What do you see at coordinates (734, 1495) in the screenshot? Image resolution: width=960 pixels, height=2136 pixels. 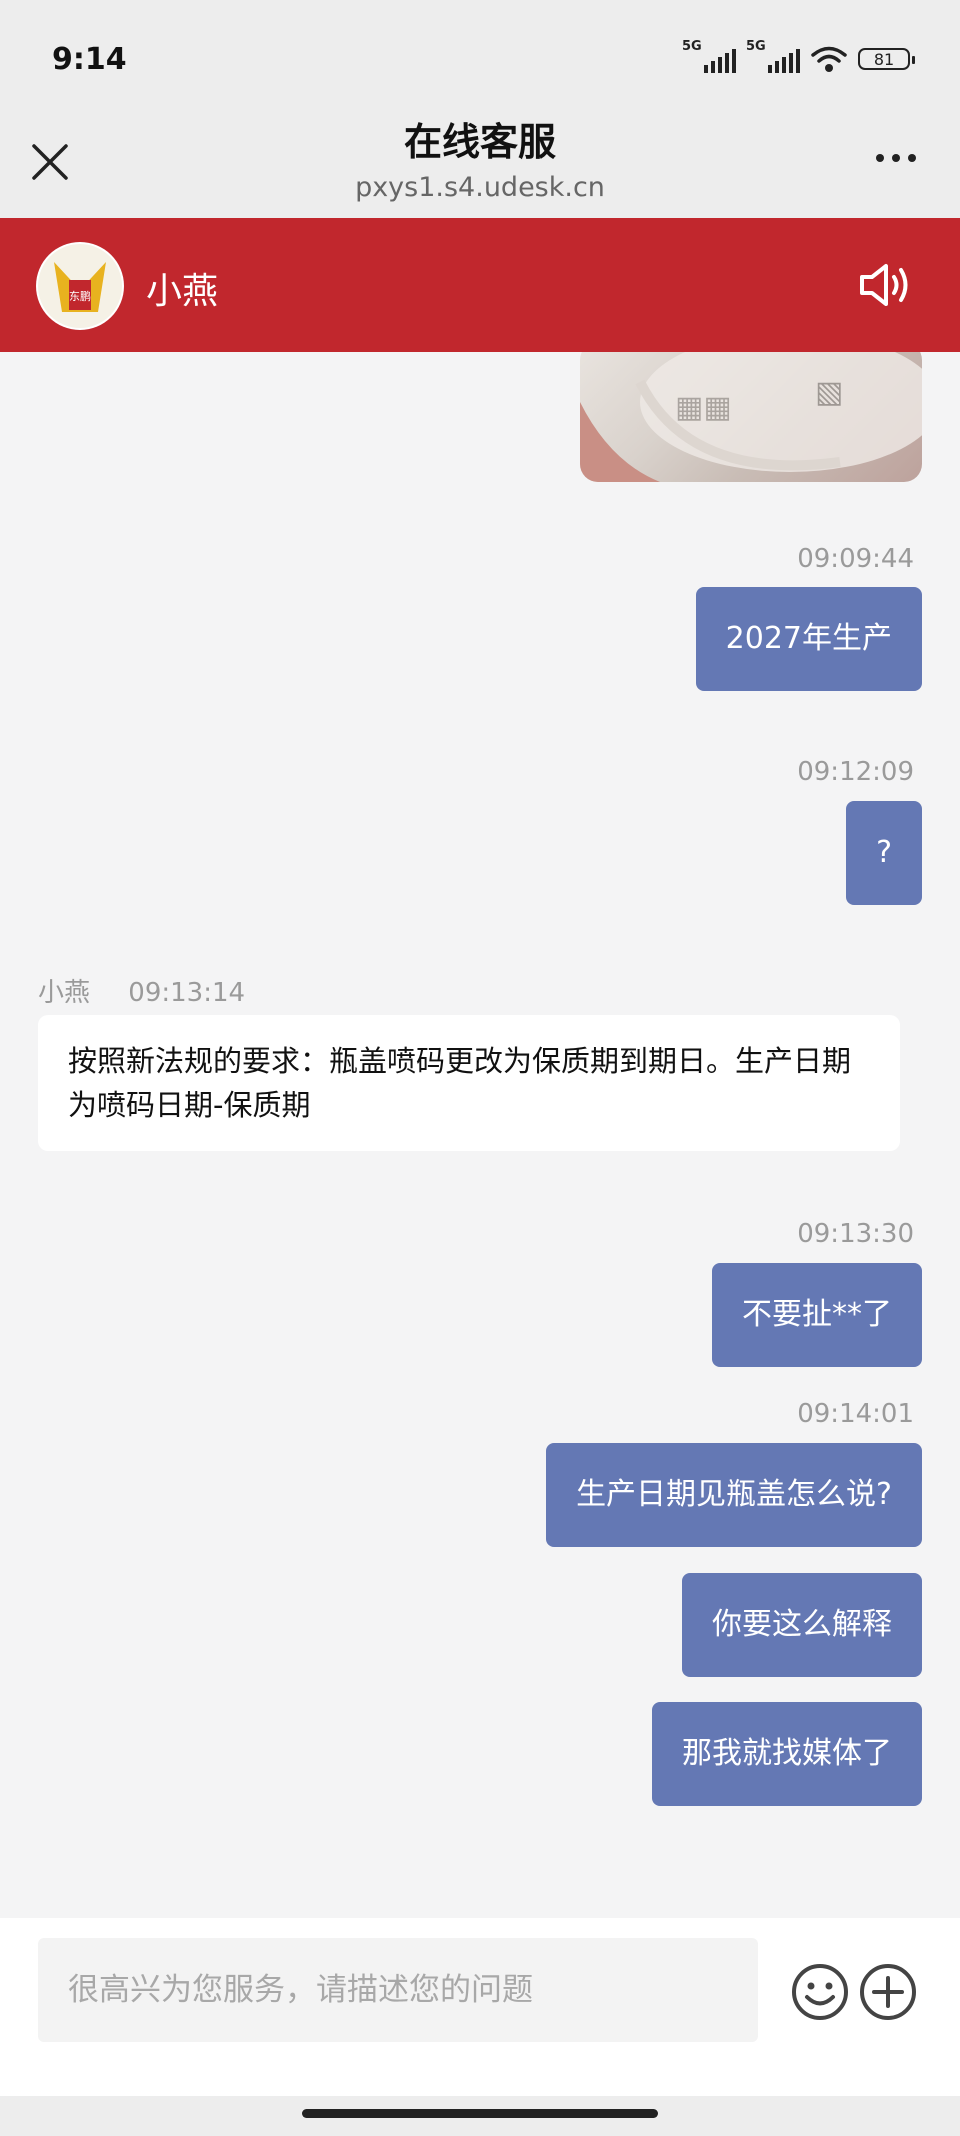 I see `my-message-bubble: 生产日期见瓶盖怎么说?` at bounding box center [734, 1495].